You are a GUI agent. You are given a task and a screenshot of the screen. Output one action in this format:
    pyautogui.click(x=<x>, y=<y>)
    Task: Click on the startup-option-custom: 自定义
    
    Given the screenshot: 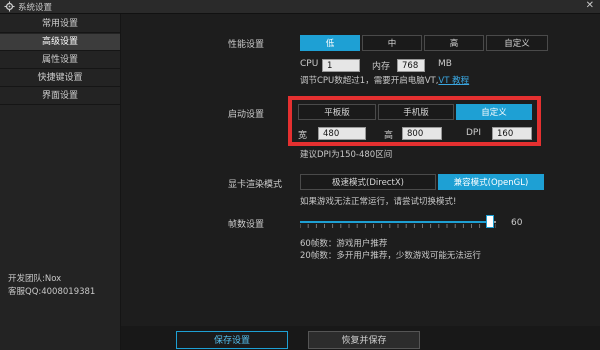 What is the action you would take?
    pyautogui.click(x=494, y=112)
    